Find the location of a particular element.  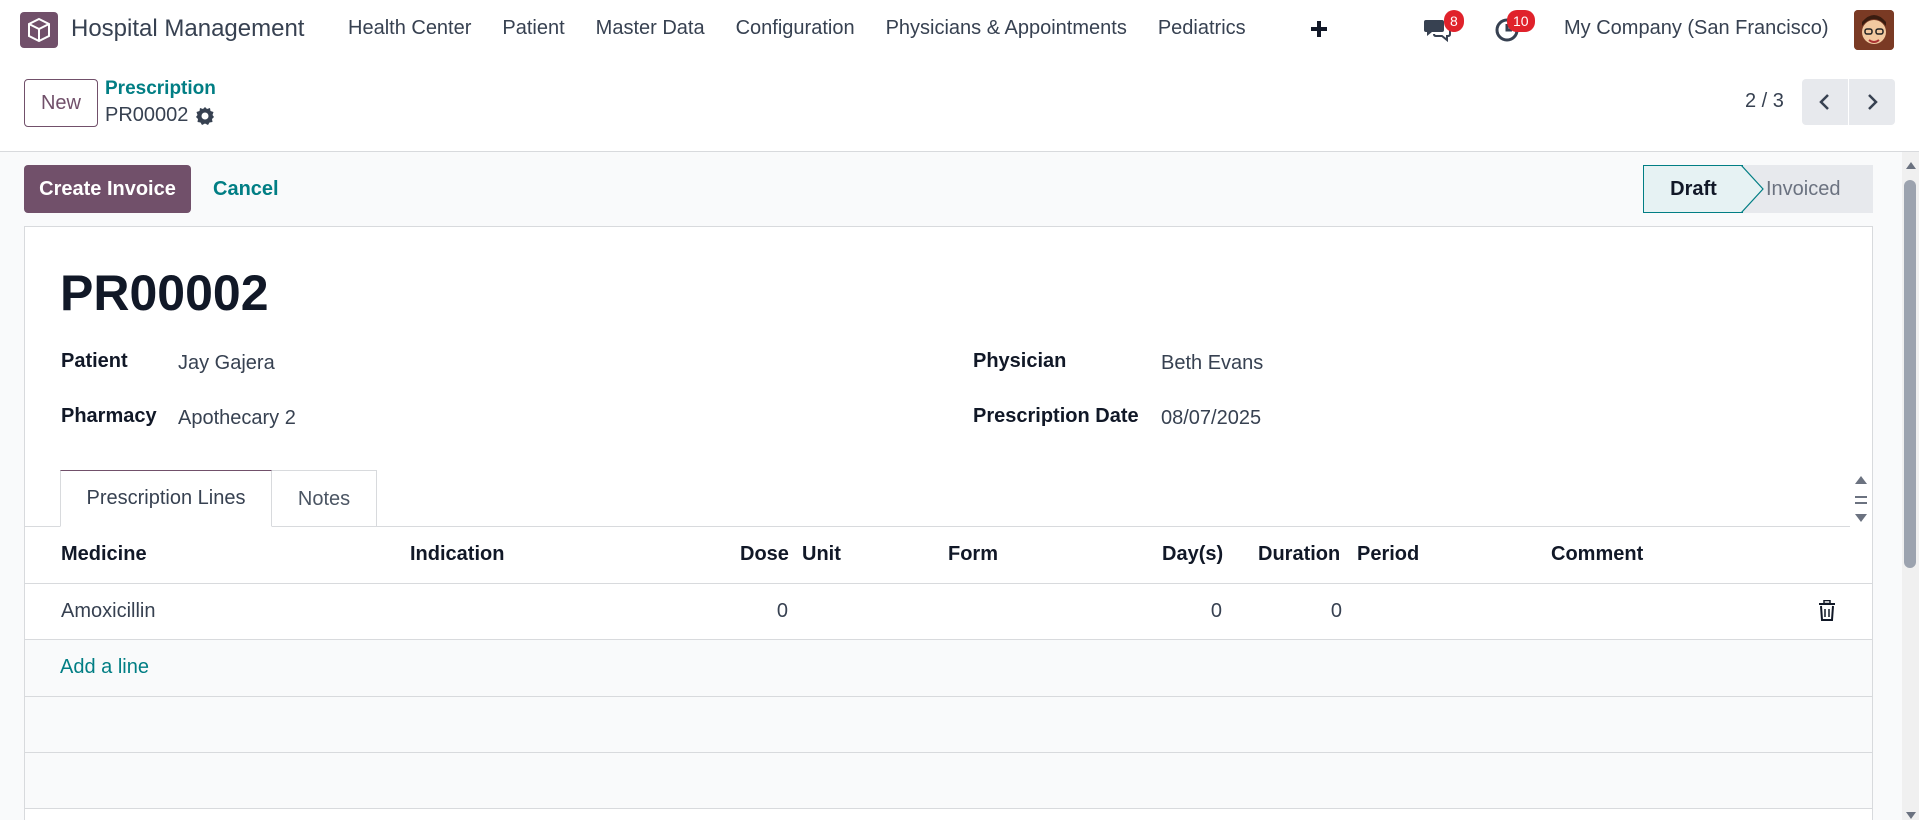

menu-master-data: Master Data is located at coordinates (650, 28).